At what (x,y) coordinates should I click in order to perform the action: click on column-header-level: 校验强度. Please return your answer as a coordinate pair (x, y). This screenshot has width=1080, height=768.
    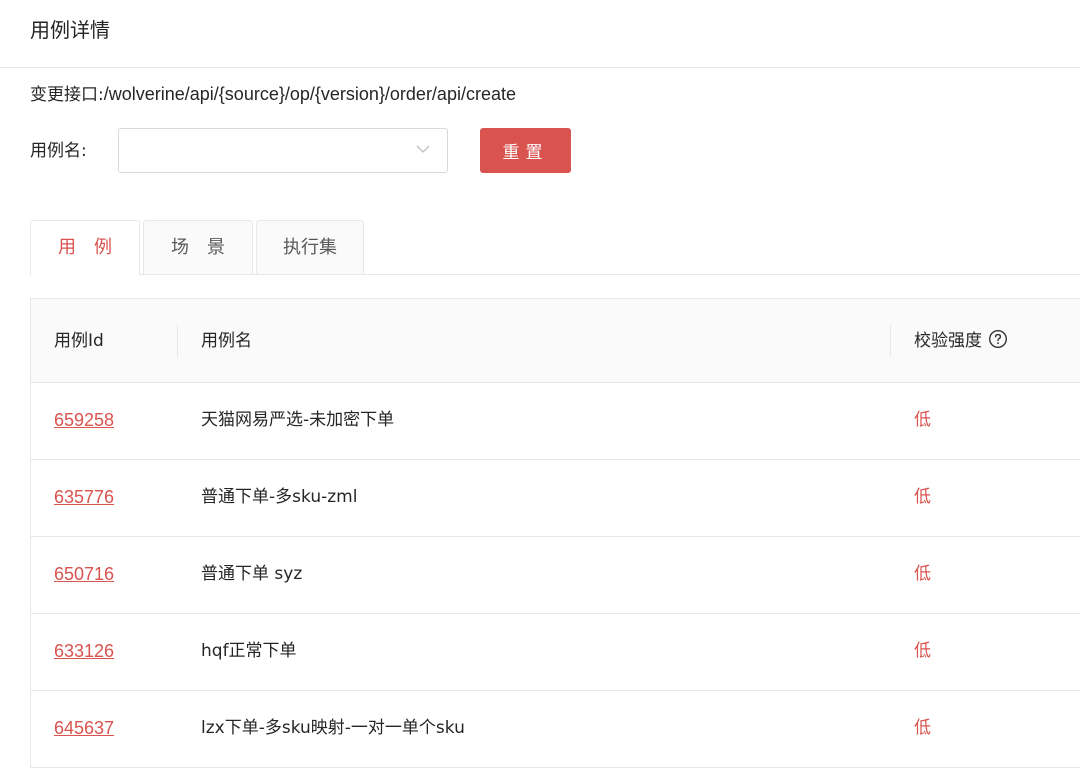
    Looking at the image, I should click on (961, 341).